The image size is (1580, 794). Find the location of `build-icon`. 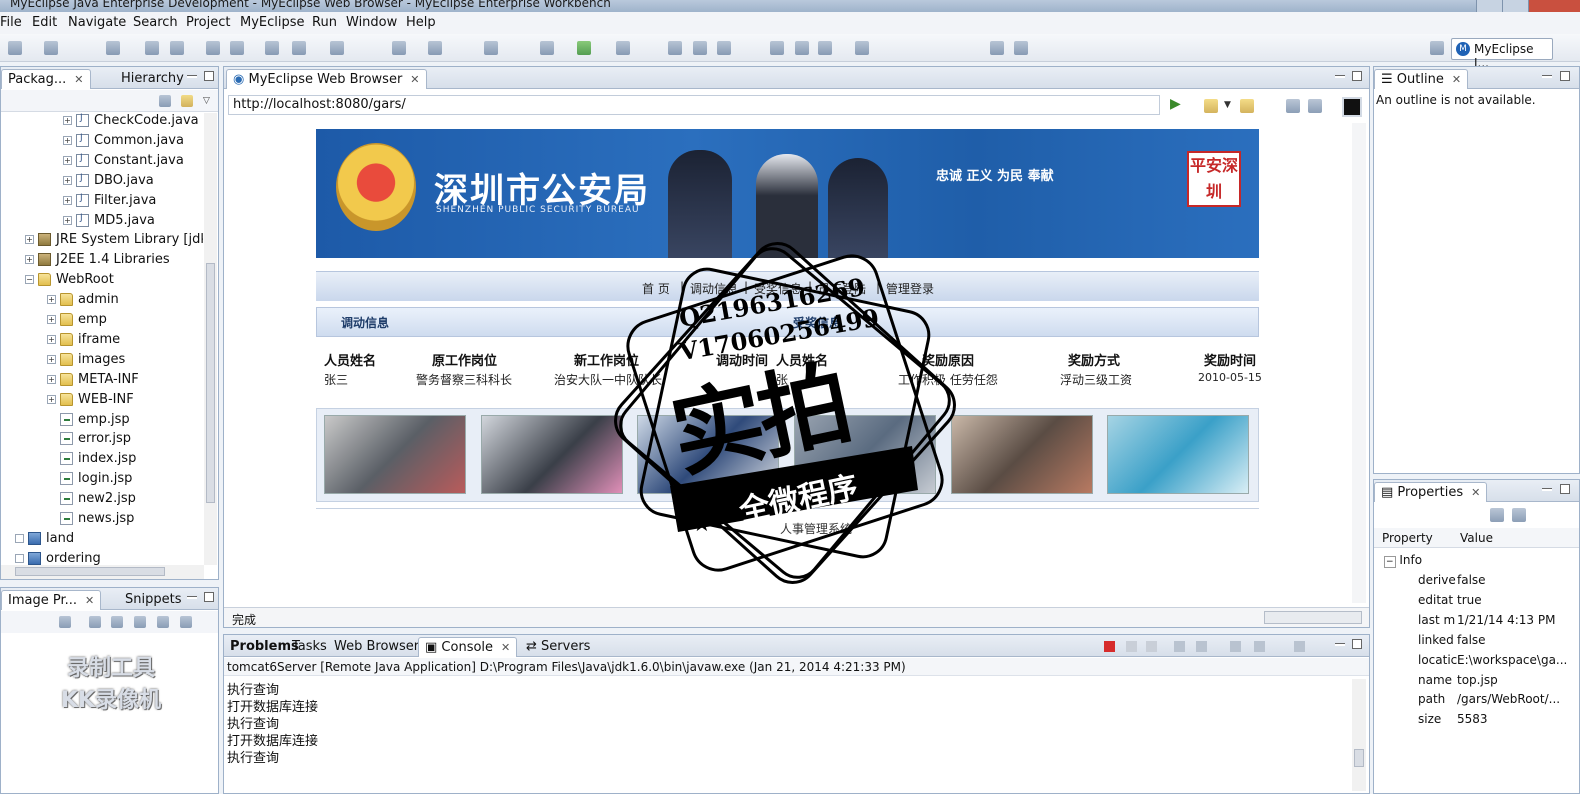

build-icon is located at coordinates (237, 48).